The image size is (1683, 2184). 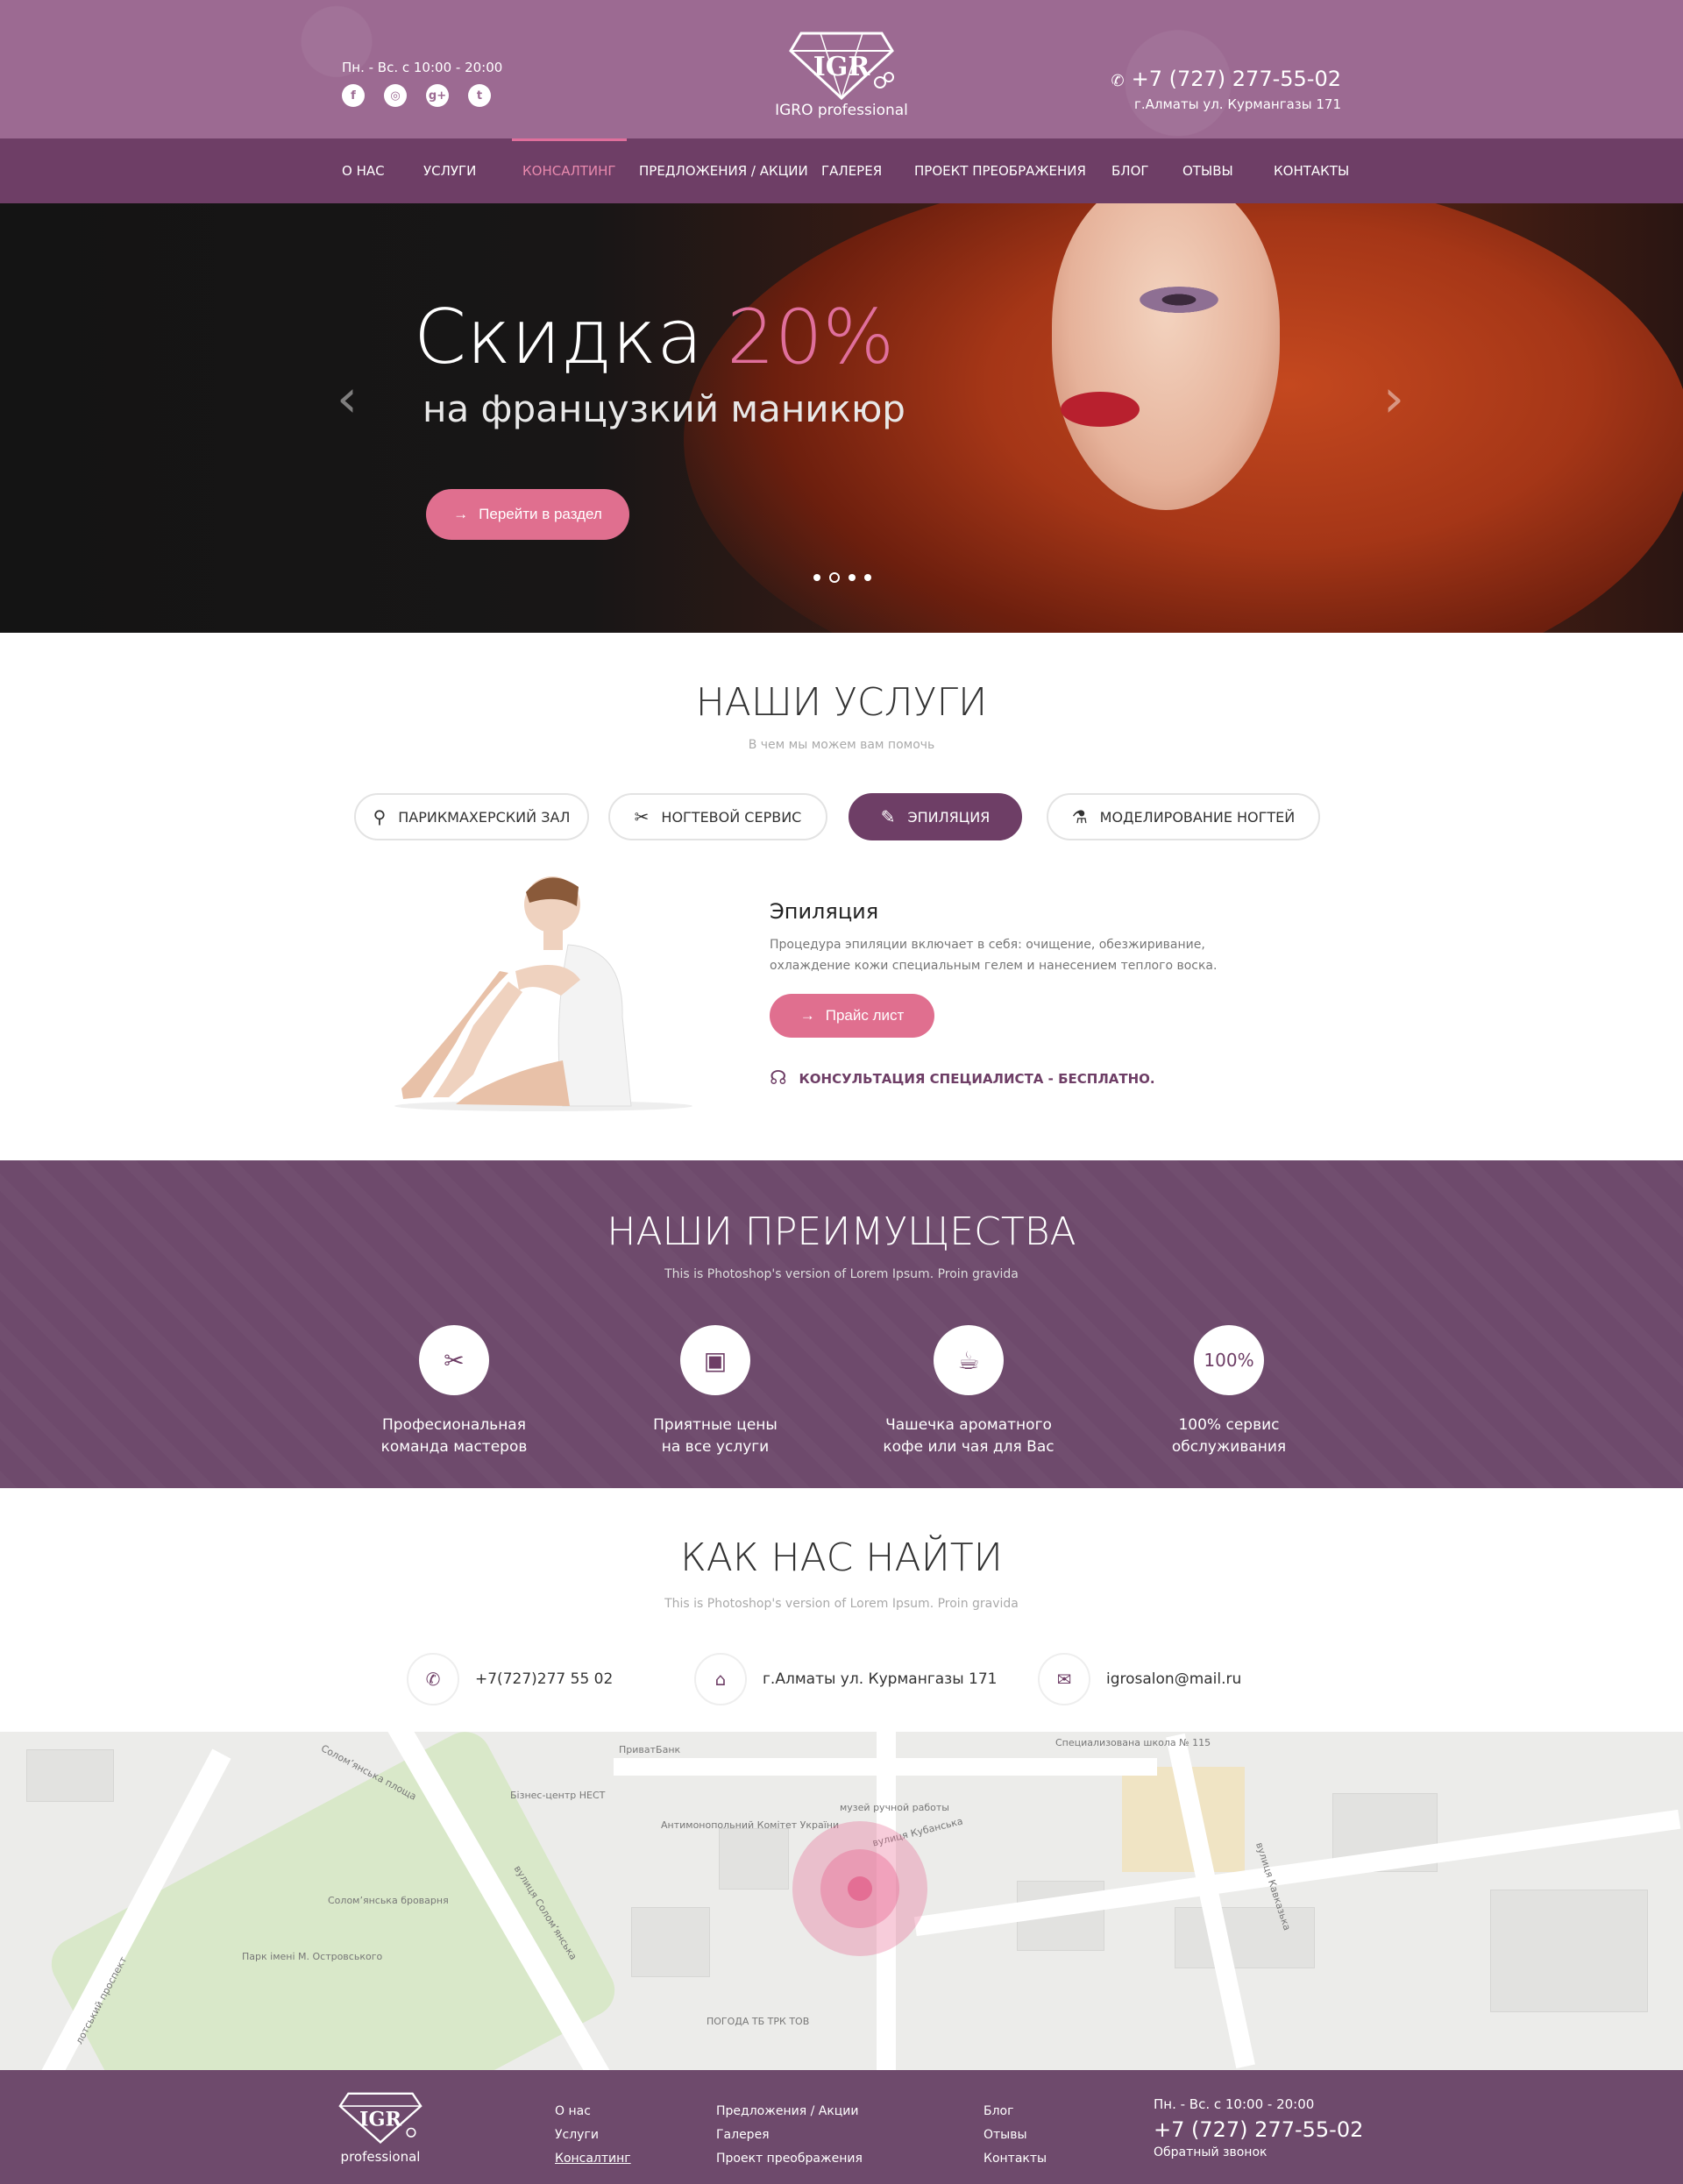 I want to click on footer-link-transformation: Проект преображения, so click(x=790, y=2159).